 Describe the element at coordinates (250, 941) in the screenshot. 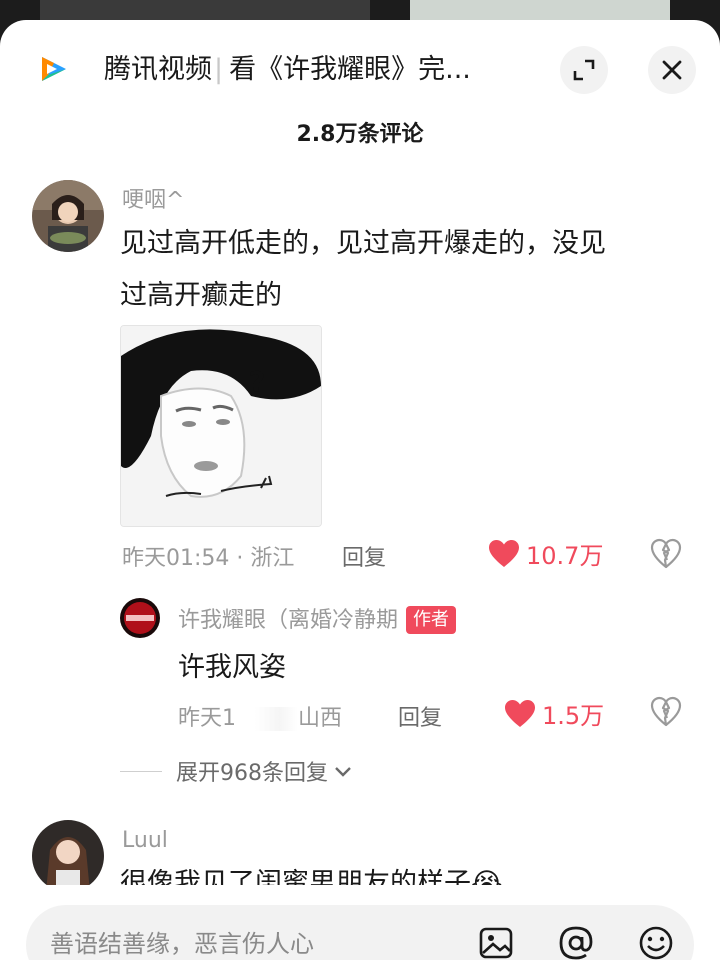

I see `comment-input` at that location.